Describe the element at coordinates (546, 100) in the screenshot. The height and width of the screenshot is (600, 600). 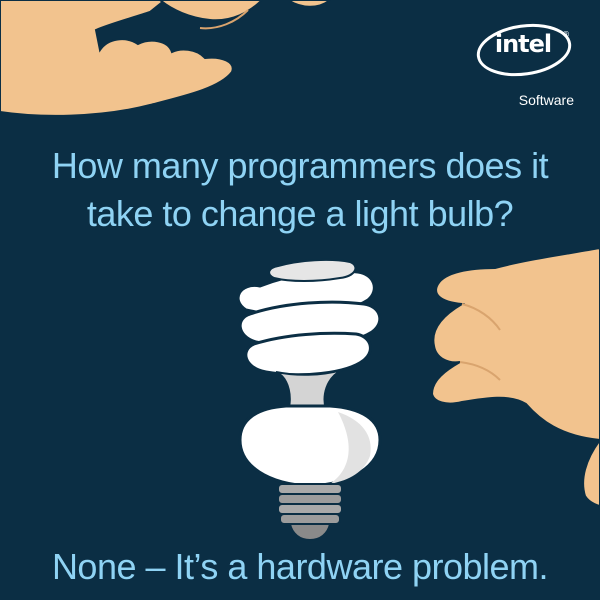
I see `logo-division: Software` at that location.